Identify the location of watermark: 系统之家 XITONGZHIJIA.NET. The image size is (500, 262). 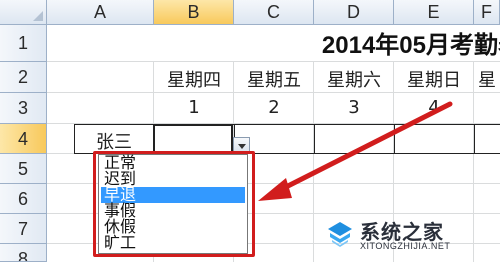
(410, 236).